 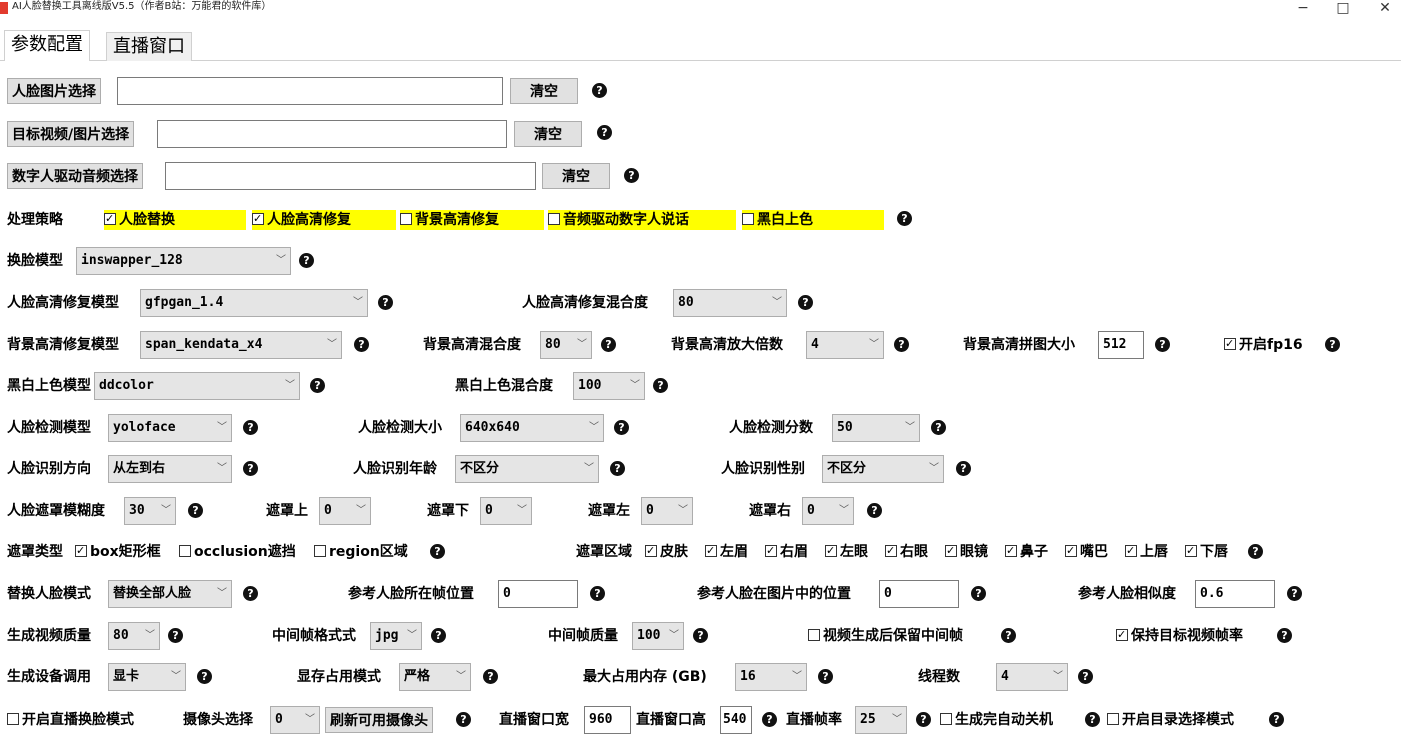 What do you see at coordinates (1179, 635) in the screenshot?
I see `keep-fps-checkbox: 保持目标视频帧率` at bounding box center [1179, 635].